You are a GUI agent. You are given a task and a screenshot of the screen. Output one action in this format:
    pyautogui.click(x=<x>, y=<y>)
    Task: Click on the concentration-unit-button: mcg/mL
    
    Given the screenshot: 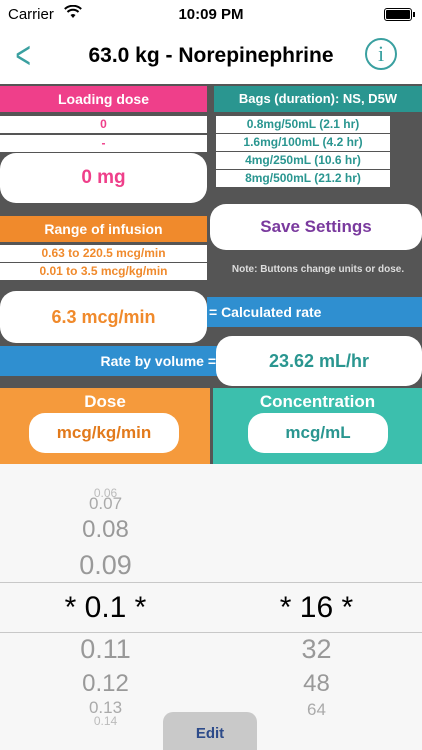 What is the action you would take?
    pyautogui.click(x=318, y=433)
    